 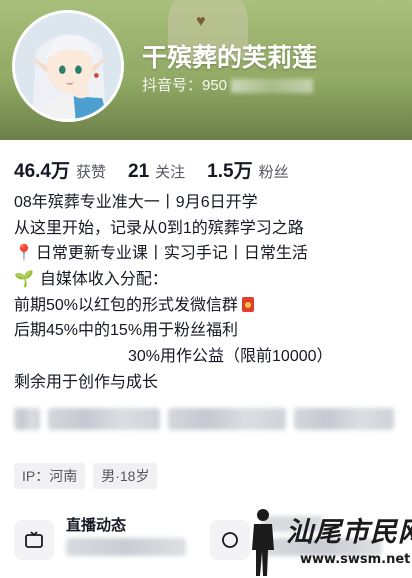 What do you see at coordinates (86, 382) in the screenshot?
I see `bio-line: 剩余用于创作与成长` at bounding box center [86, 382].